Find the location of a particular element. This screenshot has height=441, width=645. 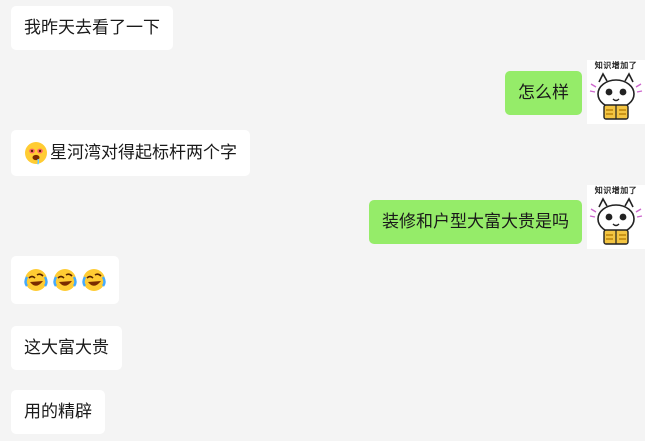

message-text: 怎么样 is located at coordinates (543, 93).